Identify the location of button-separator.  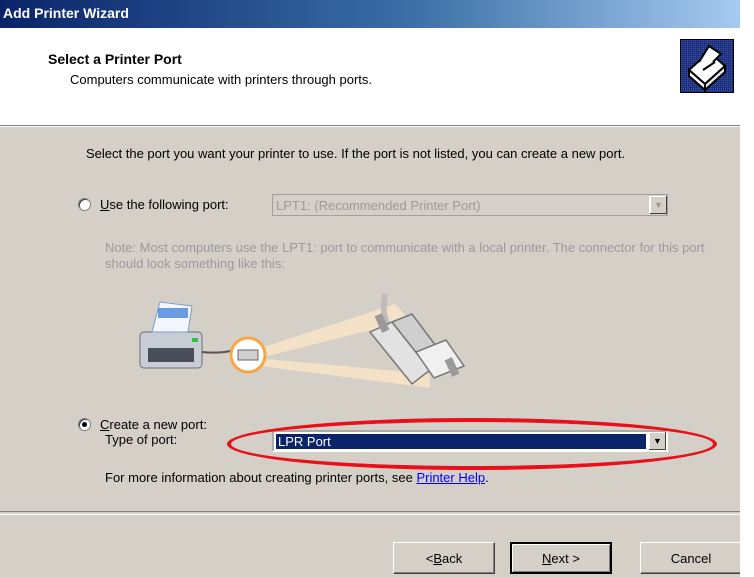
(370, 513).